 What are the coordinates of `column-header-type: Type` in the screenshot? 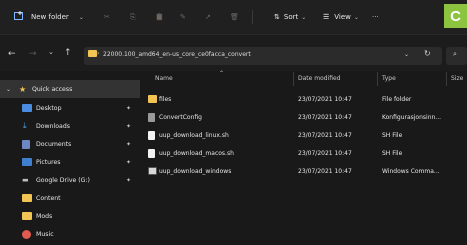 It's located at (389, 78).